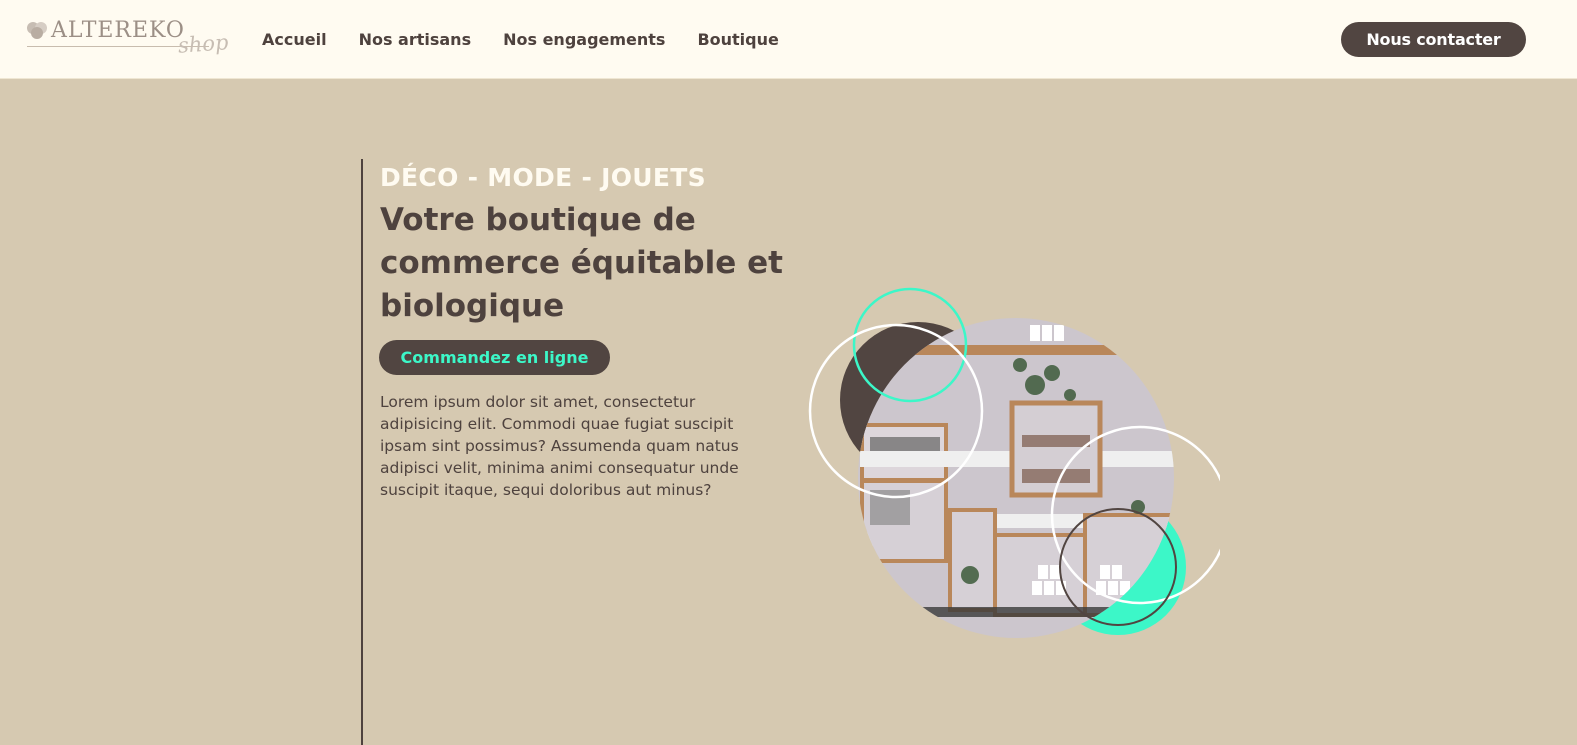 The image size is (1577, 745). What do you see at coordinates (203, 44) in the screenshot?
I see `brand-suffix: shop` at bounding box center [203, 44].